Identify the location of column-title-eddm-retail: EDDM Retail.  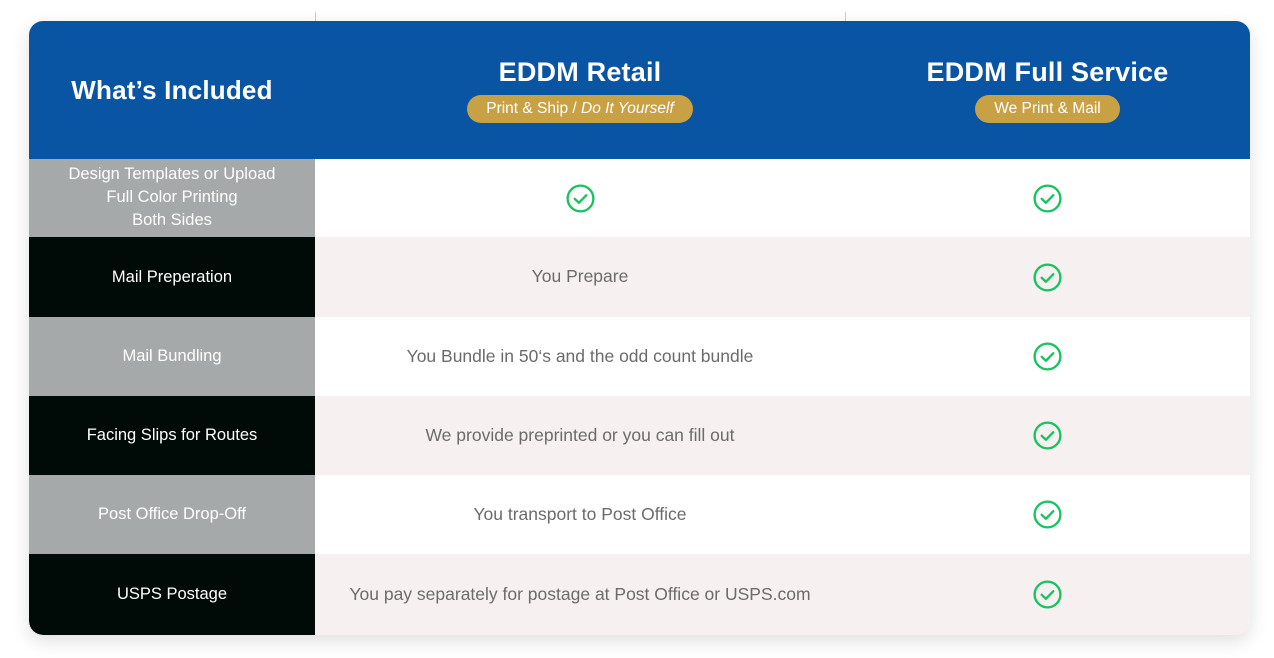
(580, 71).